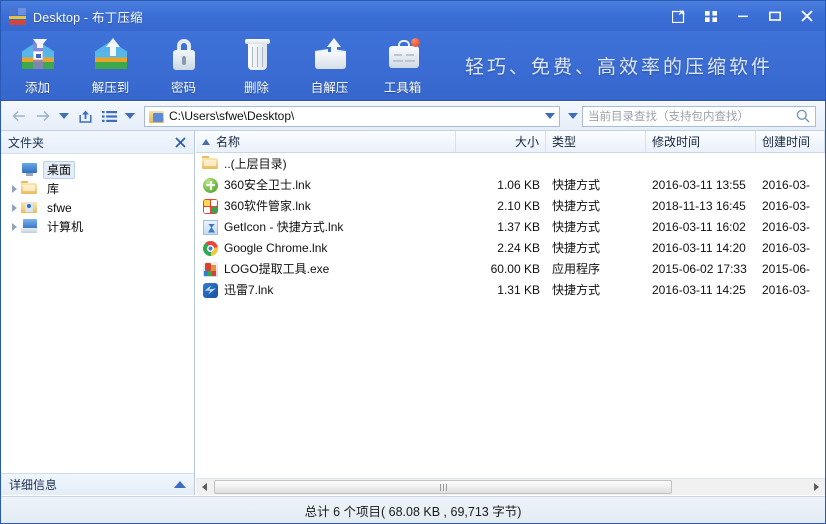 The height and width of the screenshot is (524, 826). What do you see at coordinates (210, 290) in the screenshot?
I see `thunder-icon` at bounding box center [210, 290].